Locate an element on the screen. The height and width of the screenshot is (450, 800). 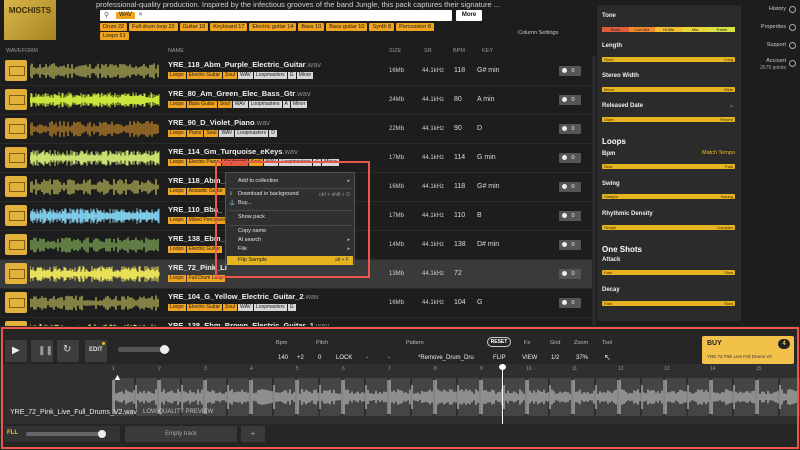
search-filter-input: ⚲ WAV ✕ is located at coordinates (276, 15).